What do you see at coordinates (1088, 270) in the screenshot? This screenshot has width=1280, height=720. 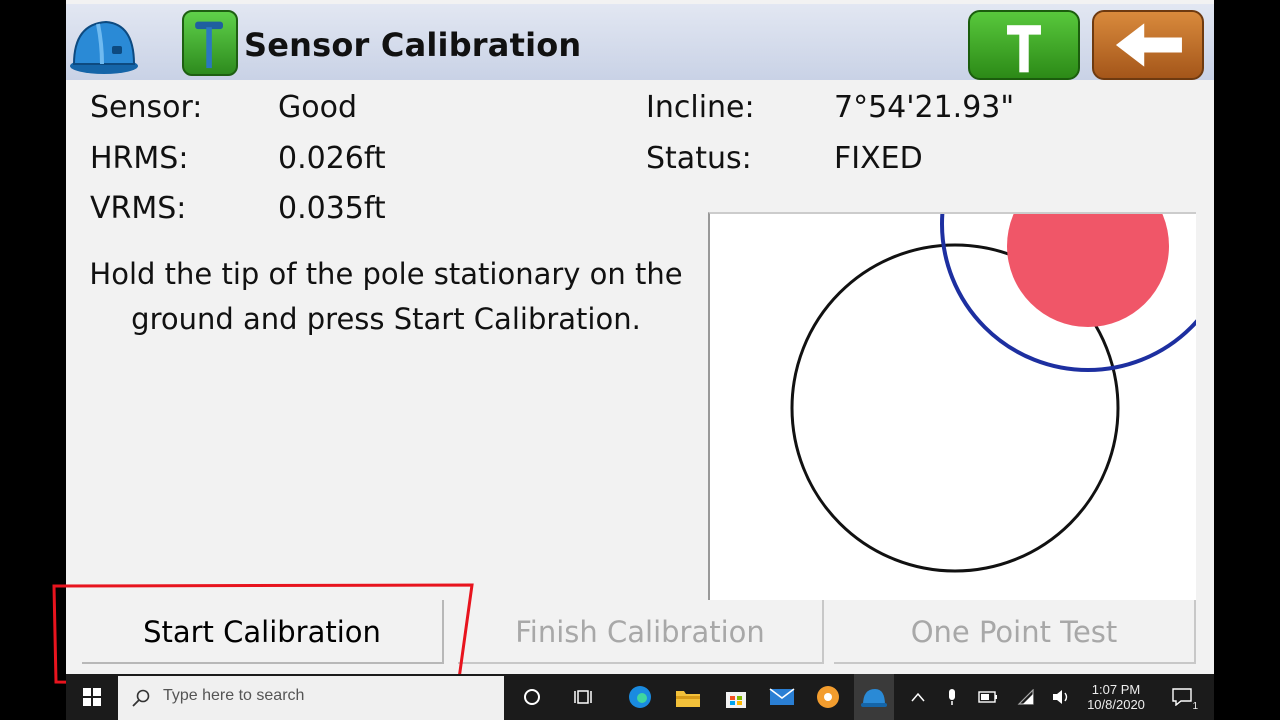 I see `level-bubble` at bounding box center [1088, 270].